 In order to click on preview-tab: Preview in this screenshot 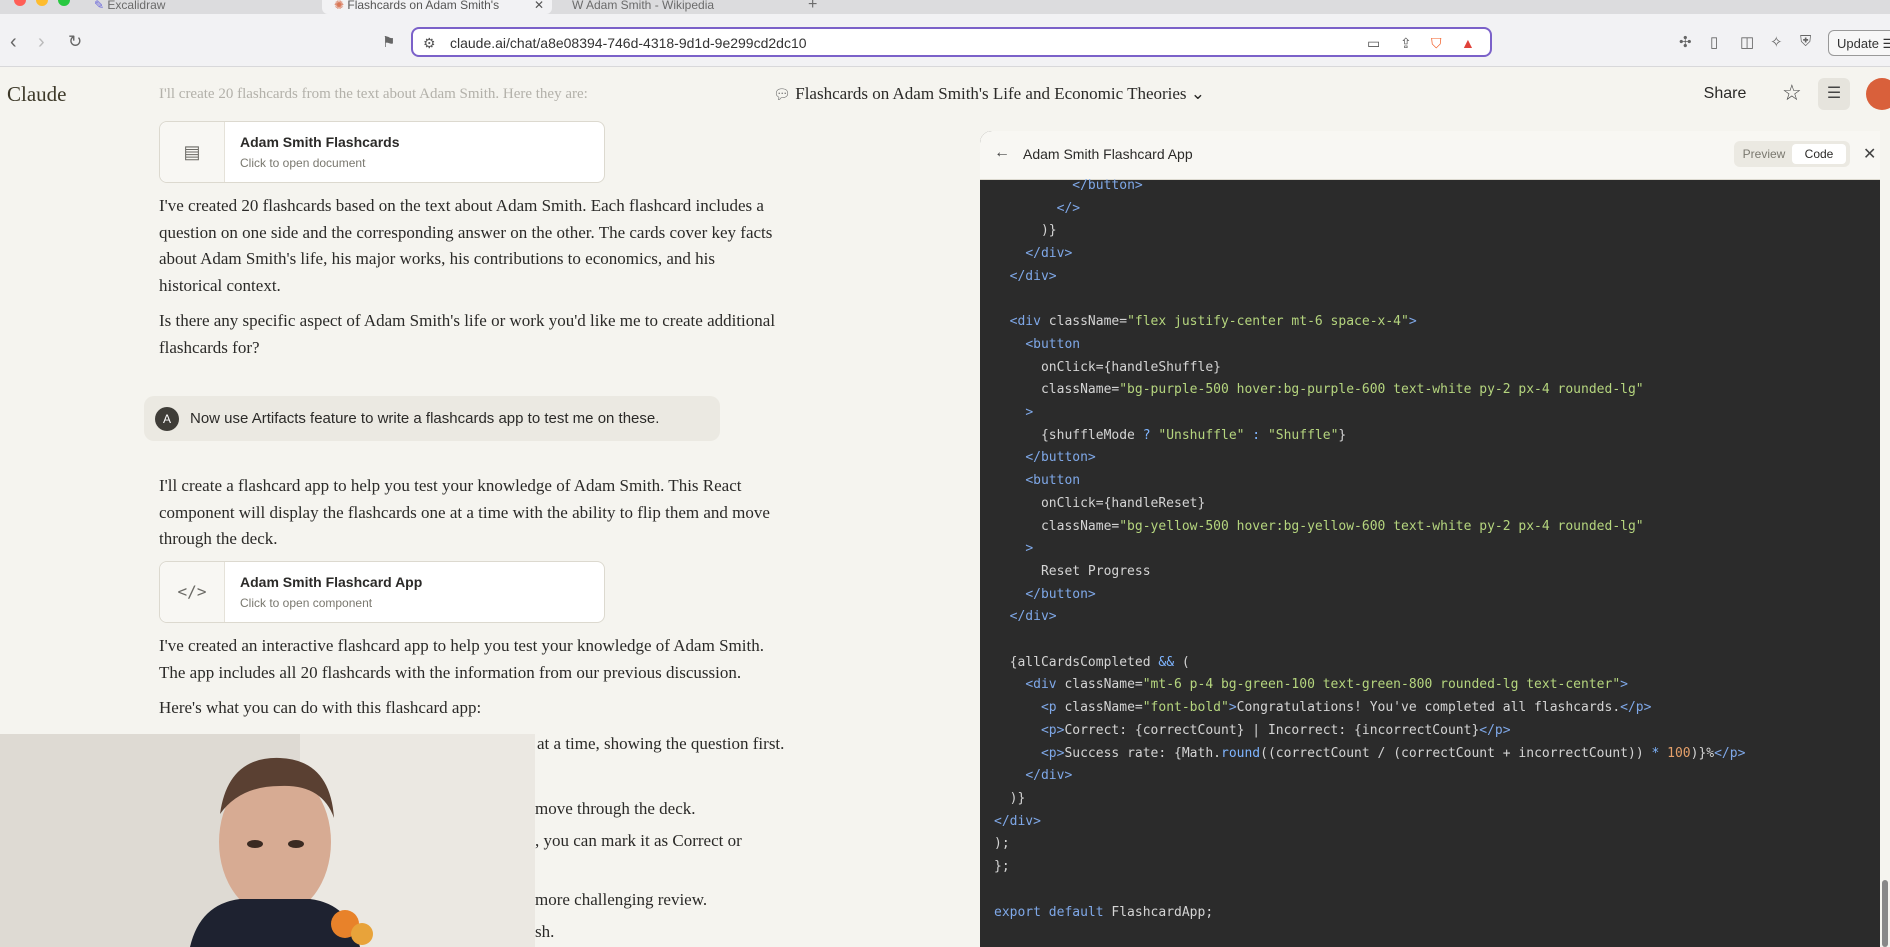, I will do `click(1764, 154)`.